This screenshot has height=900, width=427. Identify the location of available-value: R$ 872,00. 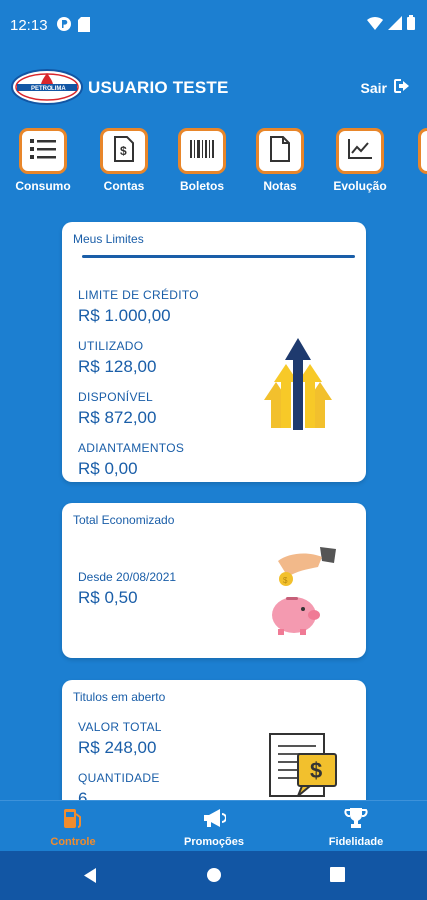
(117, 417).